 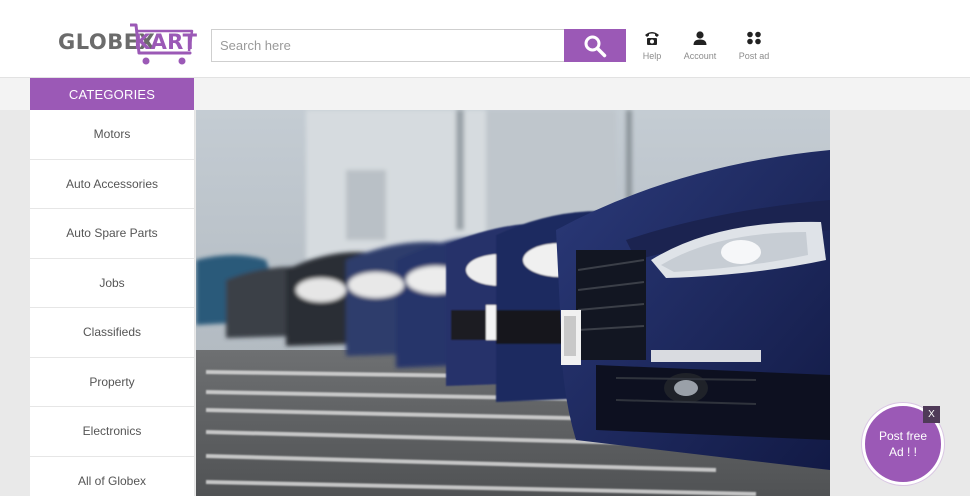 I want to click on user-icon, so click(x=700, y=38).